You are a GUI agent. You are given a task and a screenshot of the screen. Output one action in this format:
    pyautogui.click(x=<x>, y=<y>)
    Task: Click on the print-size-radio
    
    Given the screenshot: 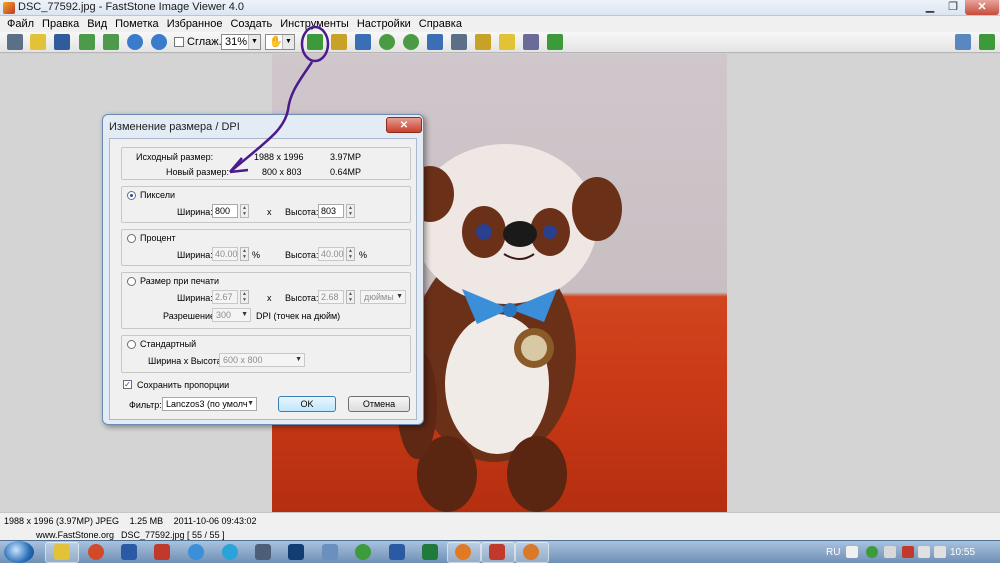 What is the action you would take?
    pyautogui.click(x=131, y=281)
    